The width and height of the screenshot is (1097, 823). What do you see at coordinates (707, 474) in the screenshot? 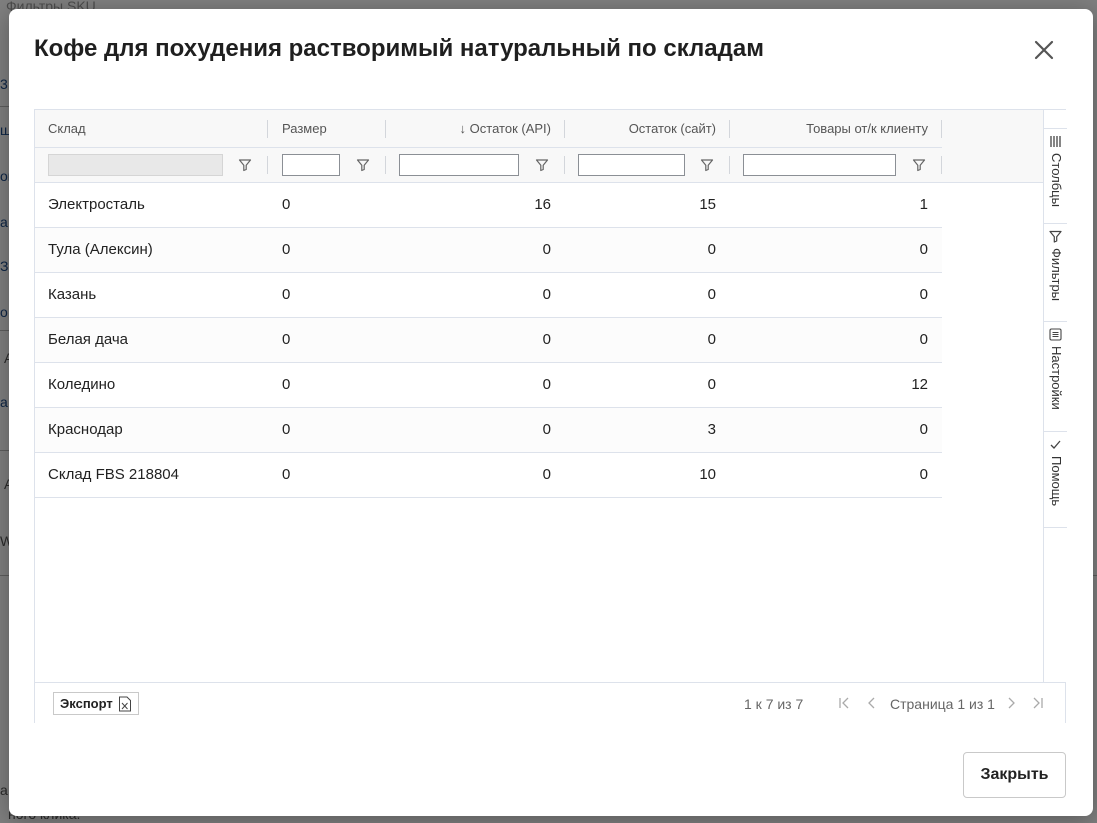
I see `cell-stock-site: 10` at bounding box center [707, 474].